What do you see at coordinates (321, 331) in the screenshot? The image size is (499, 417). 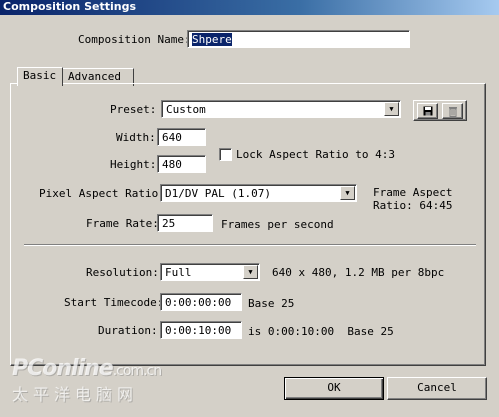 I see `duration-info: is 0:00:10:00 Base 25` at bounding box center [321, 331].